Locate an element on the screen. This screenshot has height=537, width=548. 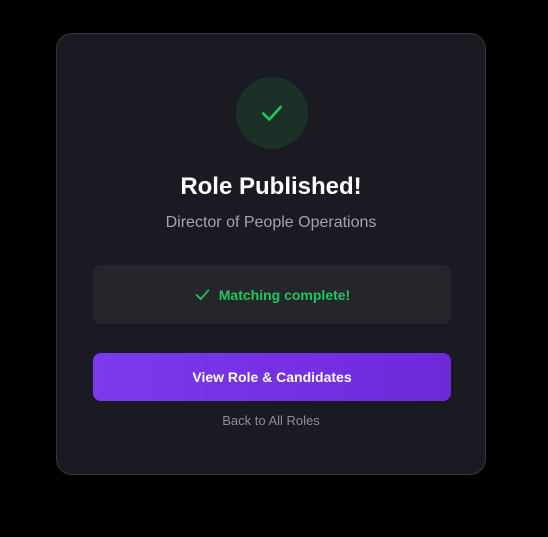
back-to-all-roles-link: Back to All Roles is located at coordinates (271, 421).